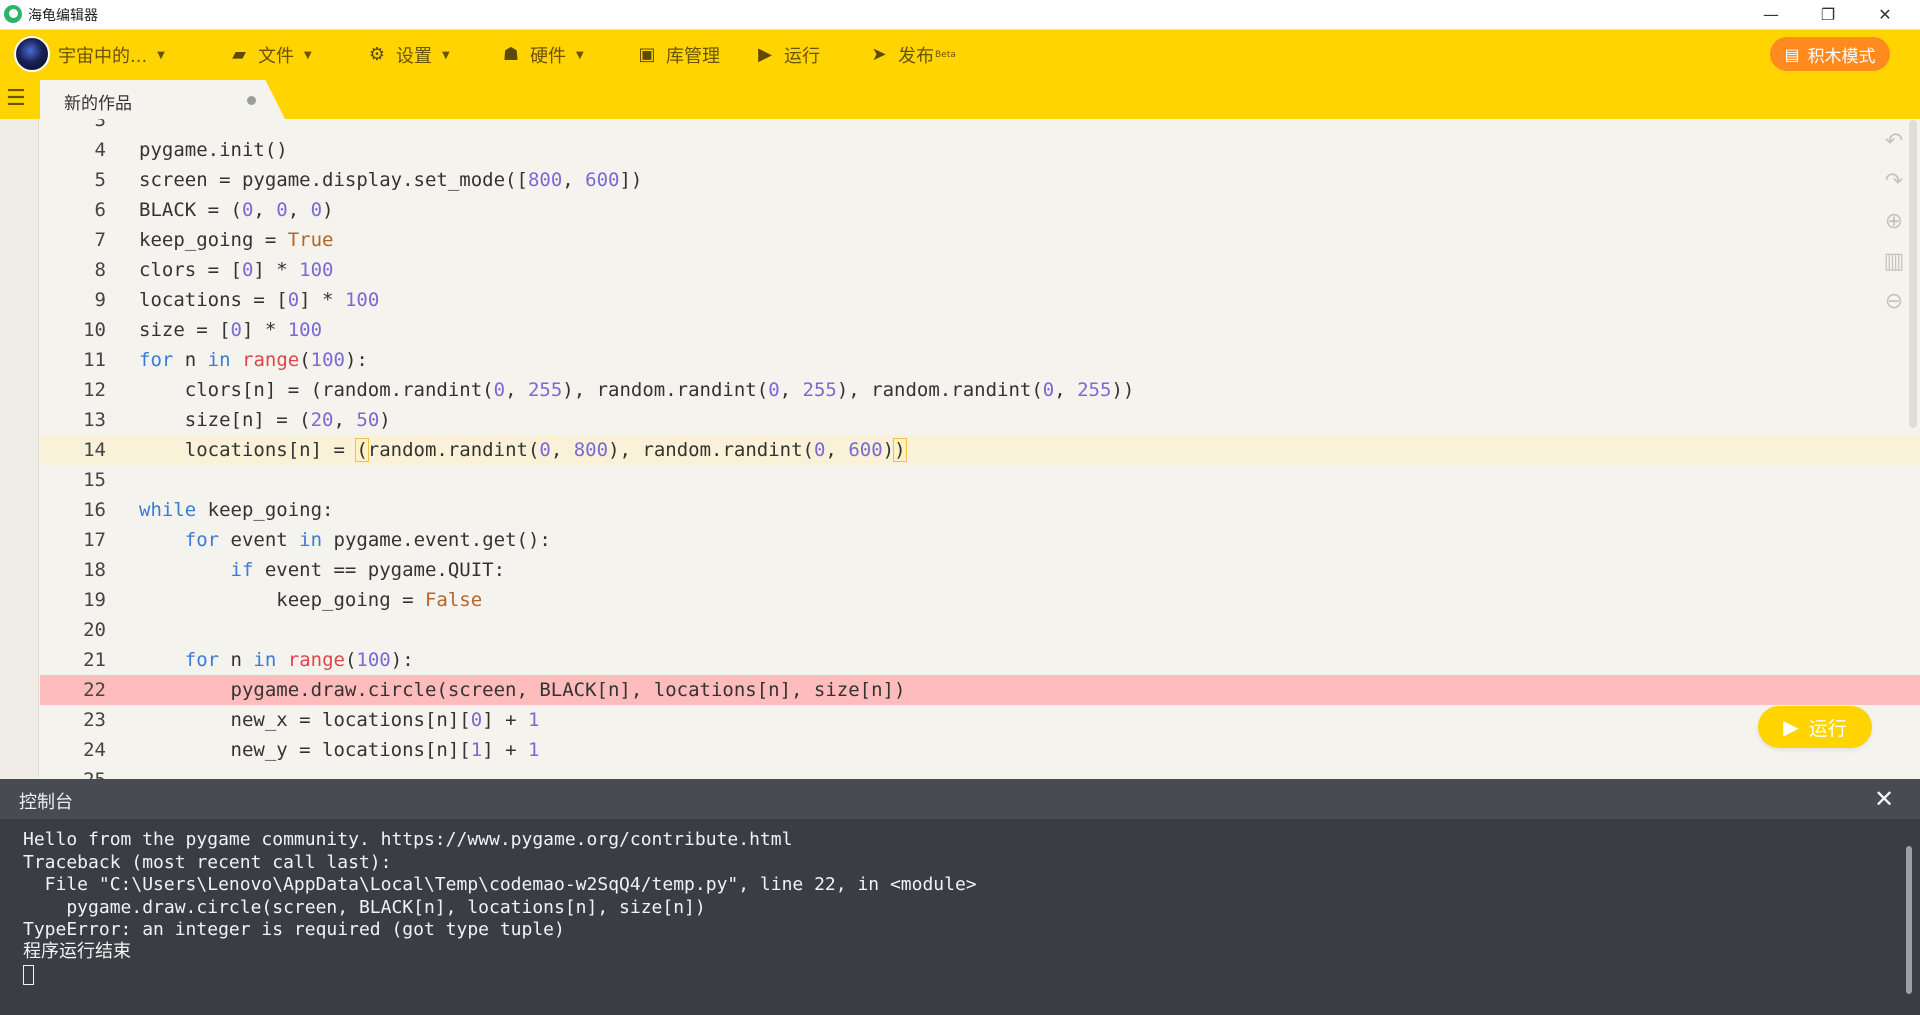 The image size is (1920, 1015). What do you see at coordinates (236, 510) in the screenshot?
I see `code-text: while keep_going:` at bounding box center [236, 510].